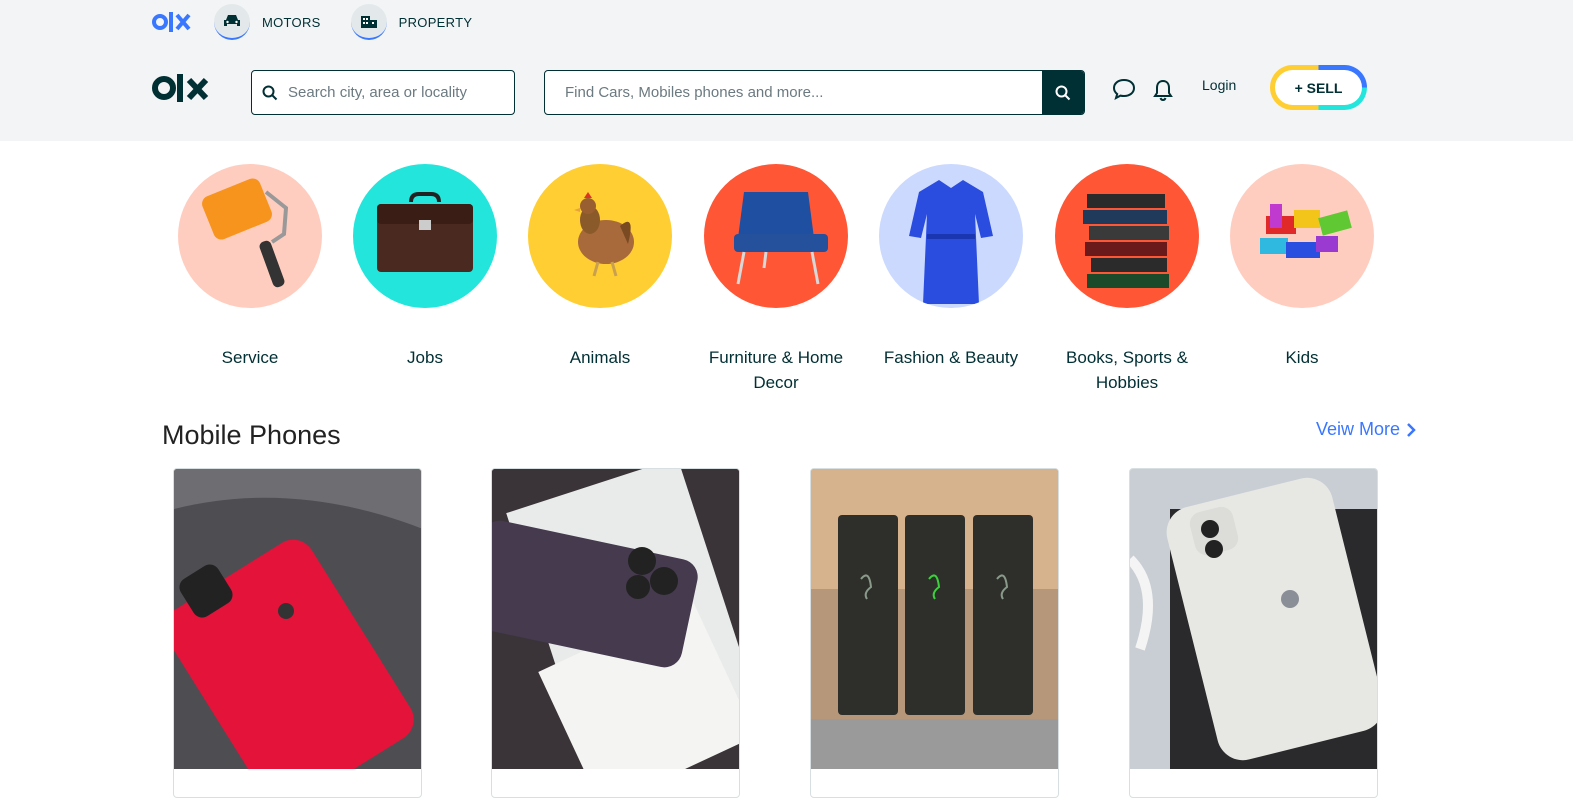 The width and height of the screenshot is (1573, 798). I want to click on category-service: Service, so click(250, 267).